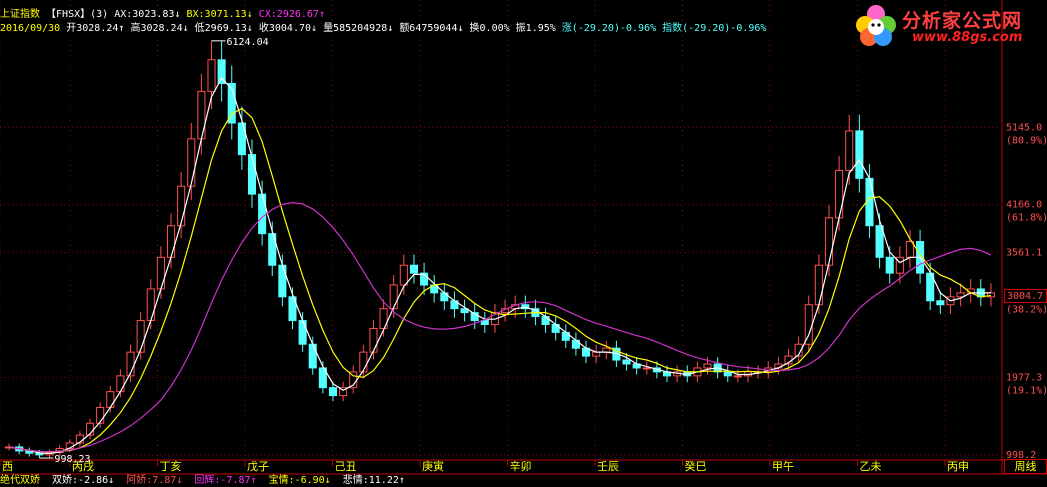  Describe the element at coordinates (489, 28) in the screenshot. I see `turnover-value: 换0.00%` at that location.